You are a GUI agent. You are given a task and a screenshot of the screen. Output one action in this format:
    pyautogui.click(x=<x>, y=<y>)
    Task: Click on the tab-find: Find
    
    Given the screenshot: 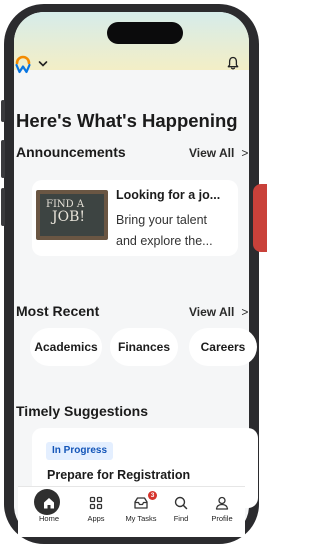 What is the action you would take?
    pyautogui.click(x=181, y=510)
    